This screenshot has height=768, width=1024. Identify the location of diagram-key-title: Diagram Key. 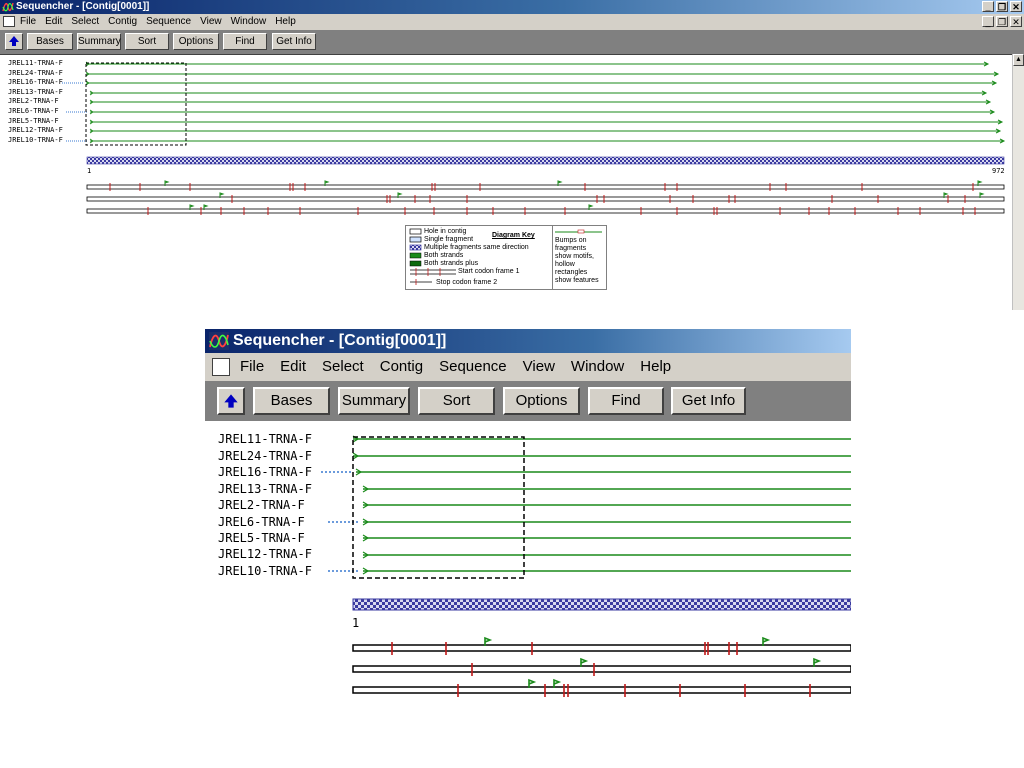
(513, 235).